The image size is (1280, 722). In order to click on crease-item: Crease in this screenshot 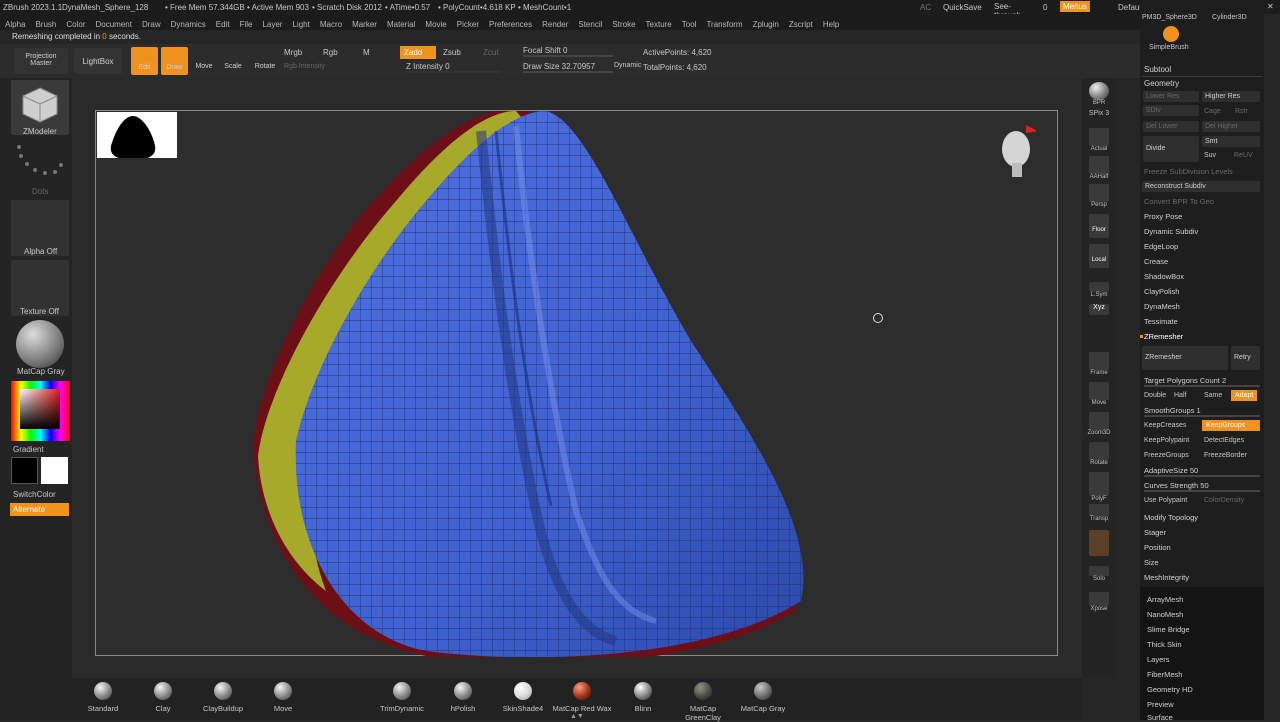, I will do `click(1156, 261)`.